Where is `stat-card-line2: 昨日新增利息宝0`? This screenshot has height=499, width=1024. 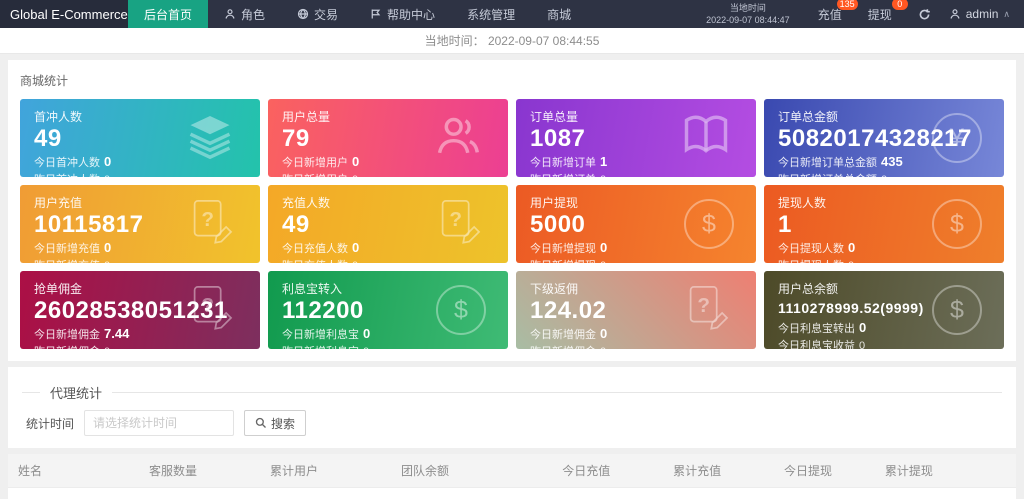
stat-card-line2: 昨日新增利息宝0 is located at coordinates (388, 346).